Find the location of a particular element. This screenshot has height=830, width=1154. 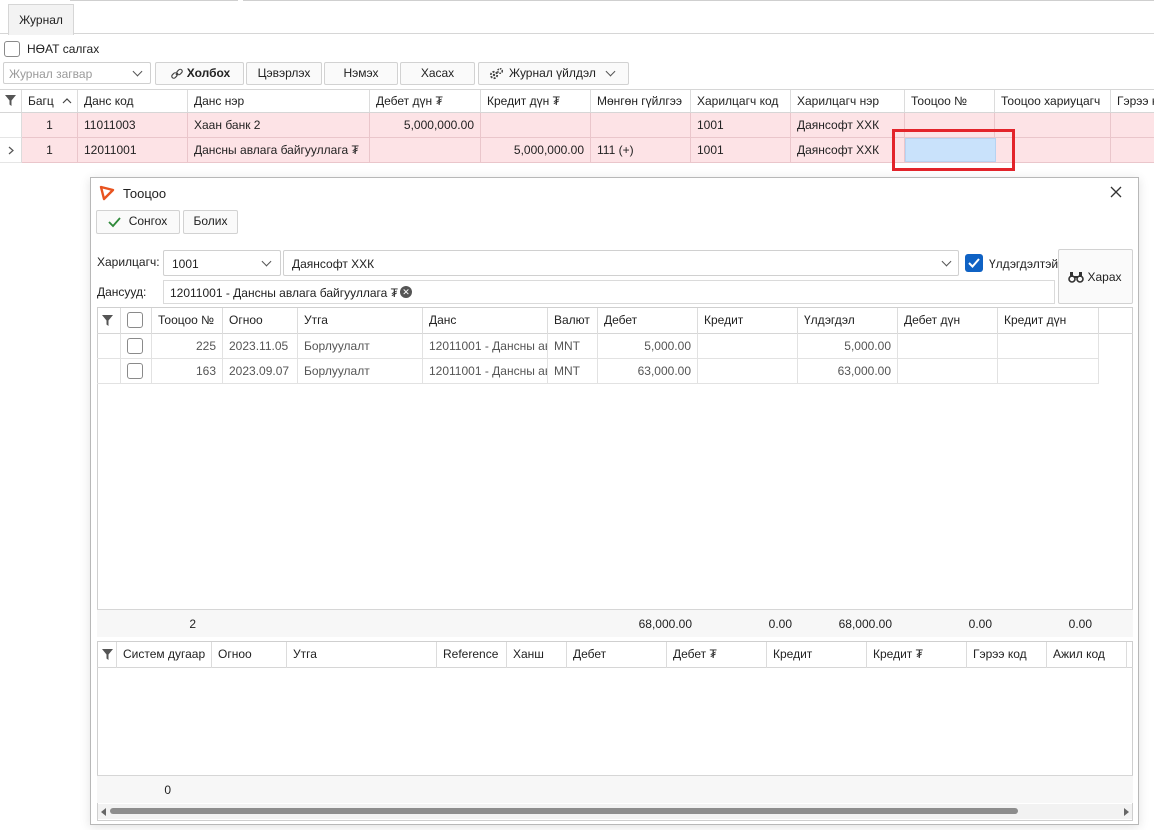

accounts-tag-input: 12011001 - Дансны авлага байгууллага ₮ ✕ is located at coordinates (609, 292).